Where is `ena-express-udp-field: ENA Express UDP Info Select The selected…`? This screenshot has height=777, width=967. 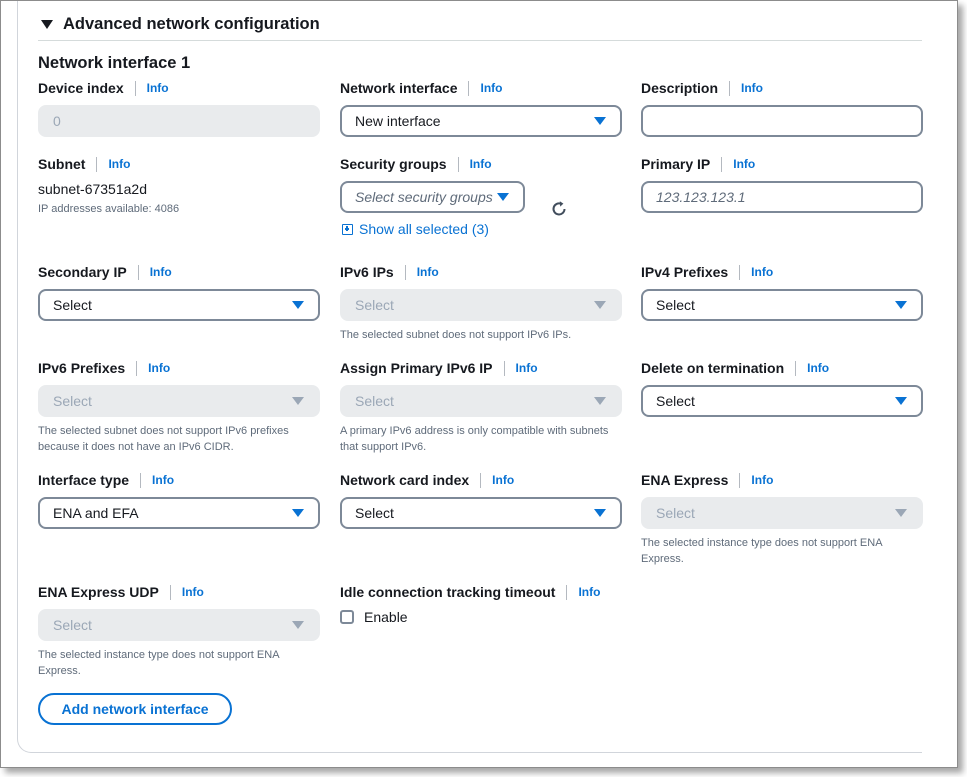
ena-express-udp-field: ENA Express UDP Info Select The selected… is located at coordinates (179, 631).